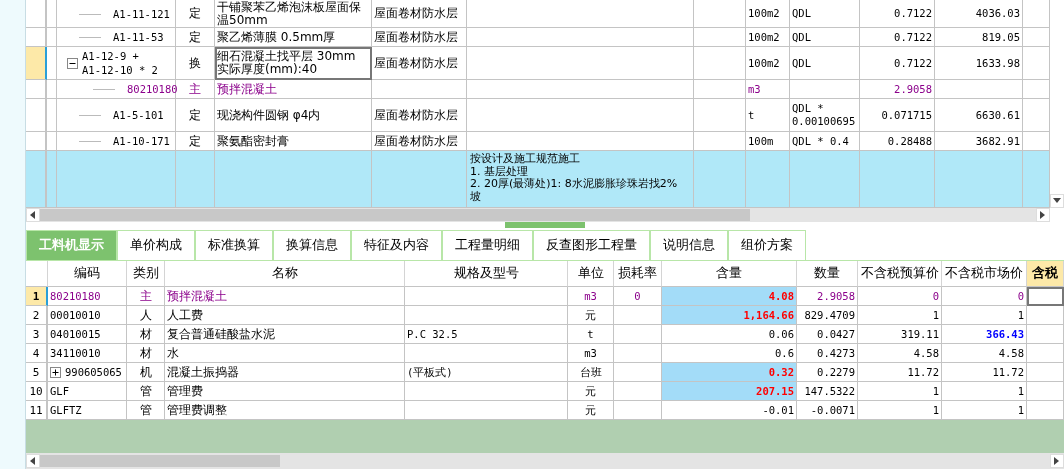 This screenshot has width=1064, height=469. I want to click on table-cell: 主, so click(146, 296).